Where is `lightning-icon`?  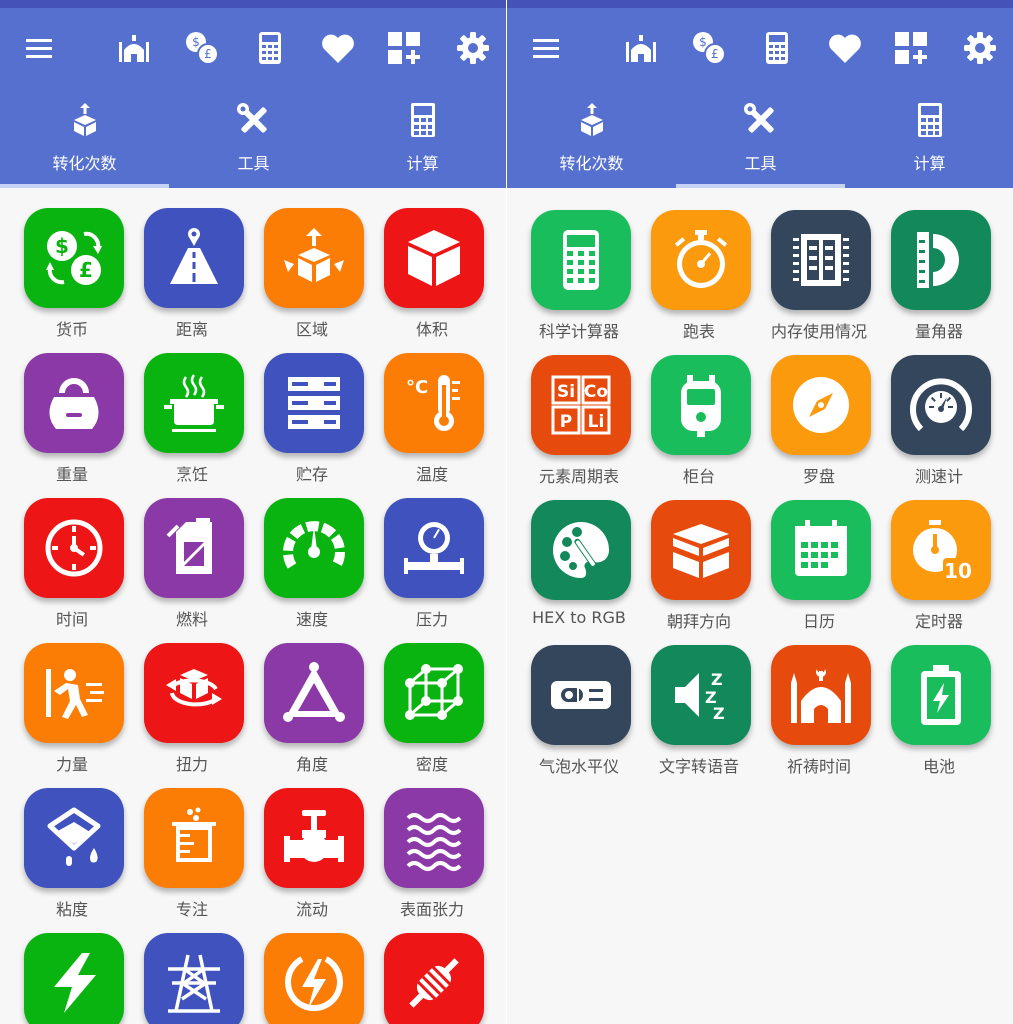 lightning-icon is located at coordinates (74, 978).